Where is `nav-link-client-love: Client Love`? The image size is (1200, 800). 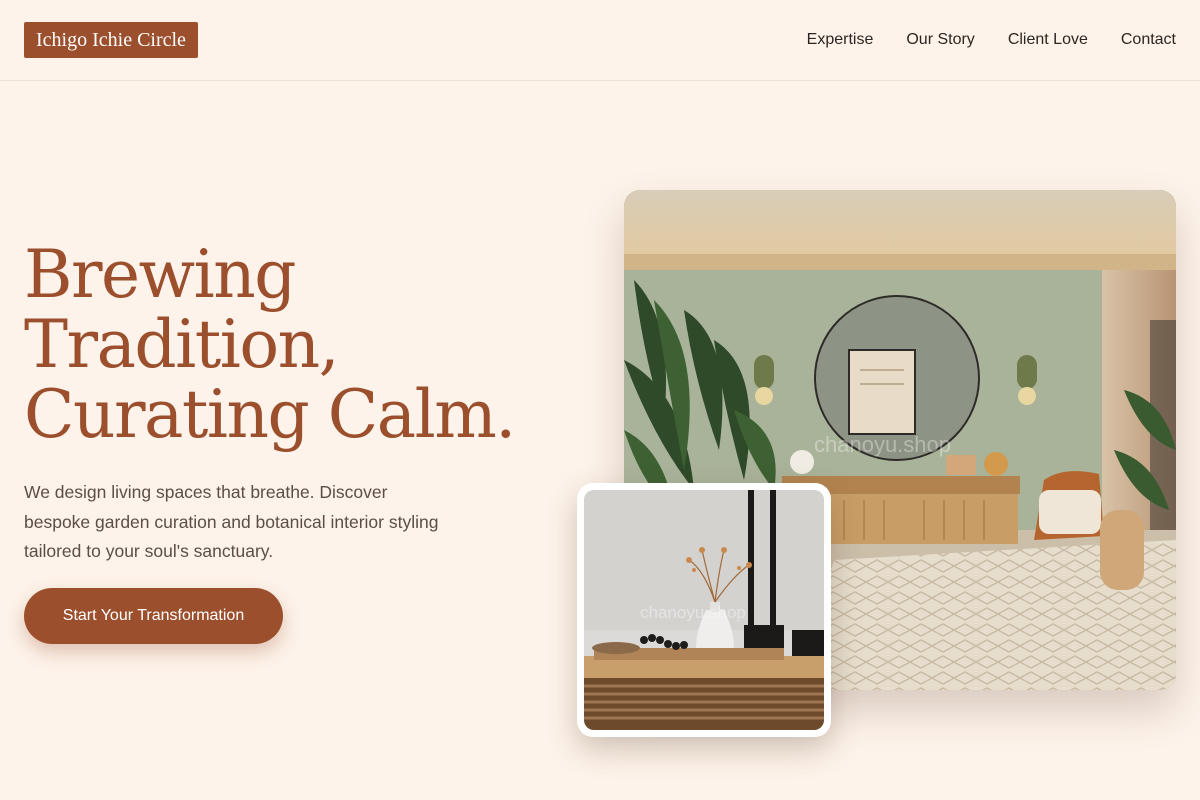 nav-link-client-love: Client Love is located at coordinates (1048, 40).